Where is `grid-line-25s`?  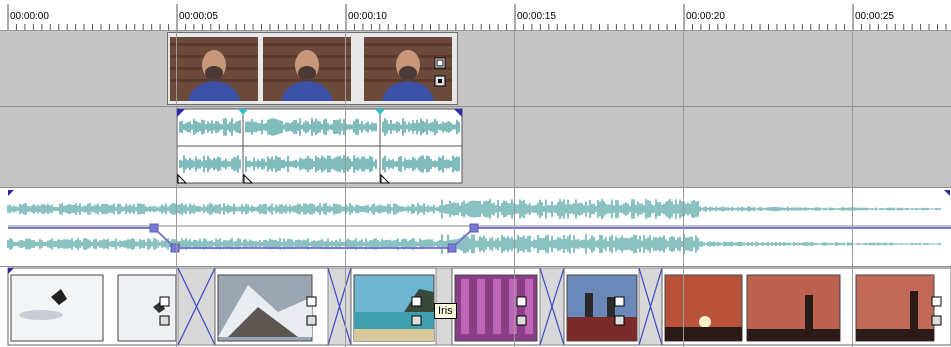
grid-line-25s is located at coordinates (852, 188).